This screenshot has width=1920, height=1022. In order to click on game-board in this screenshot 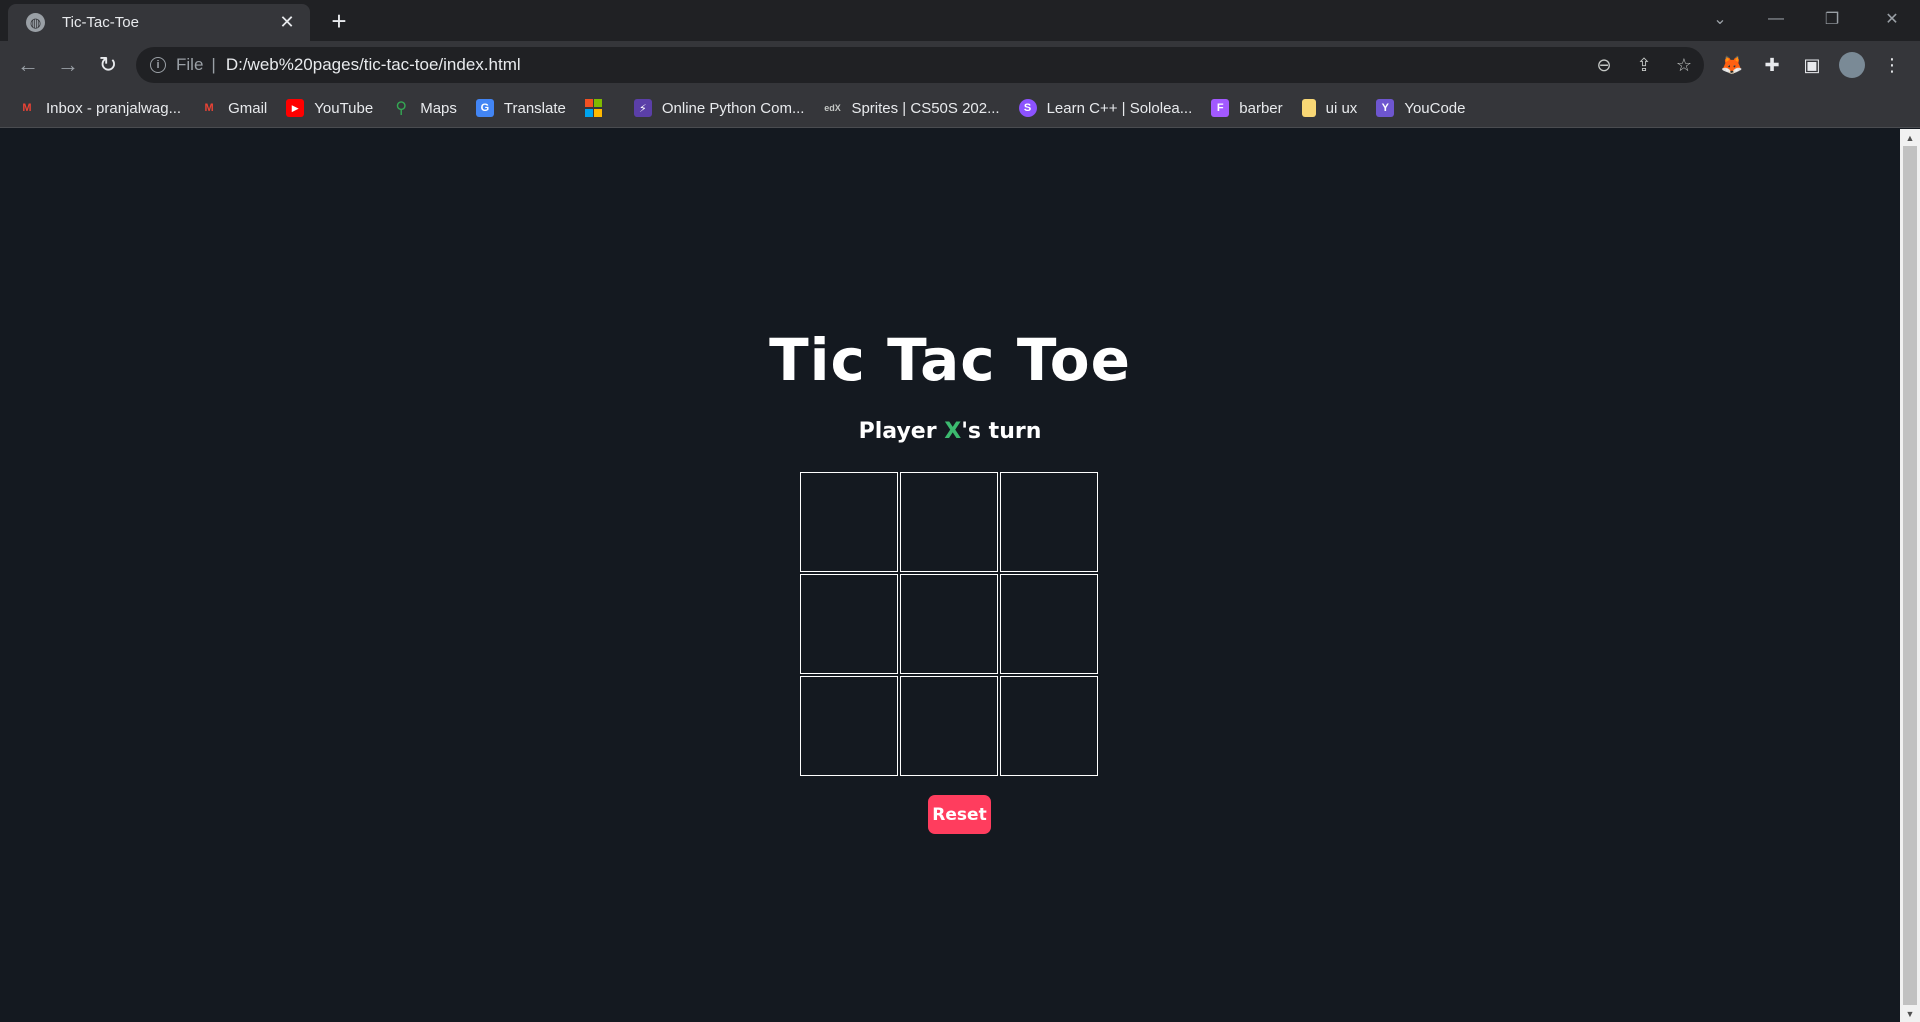, I will do `click(950, 624)`.